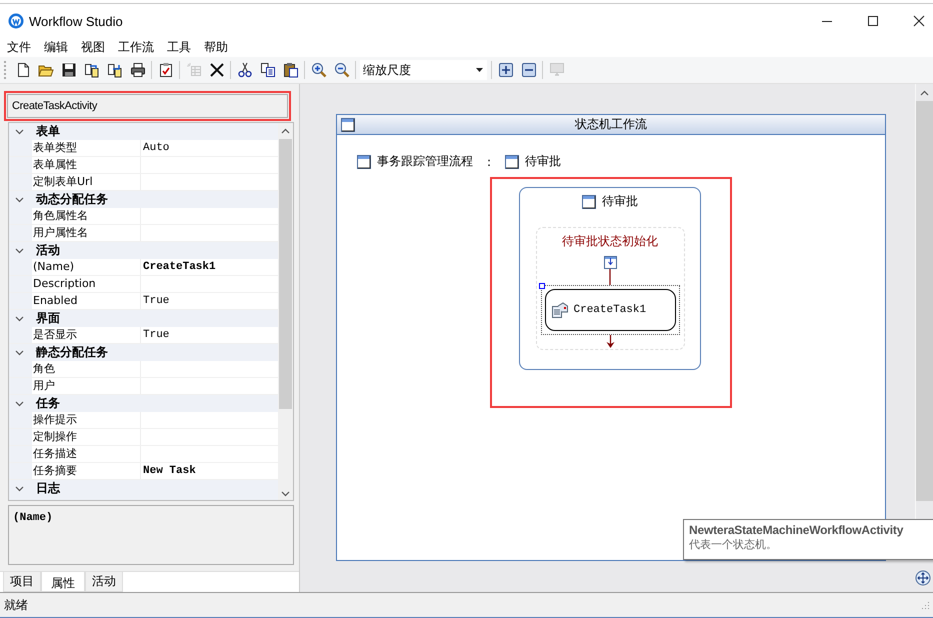  Describe the element at coordinates (86, 148) in the screenshot. I see `property-name: 表单类型` at that location.